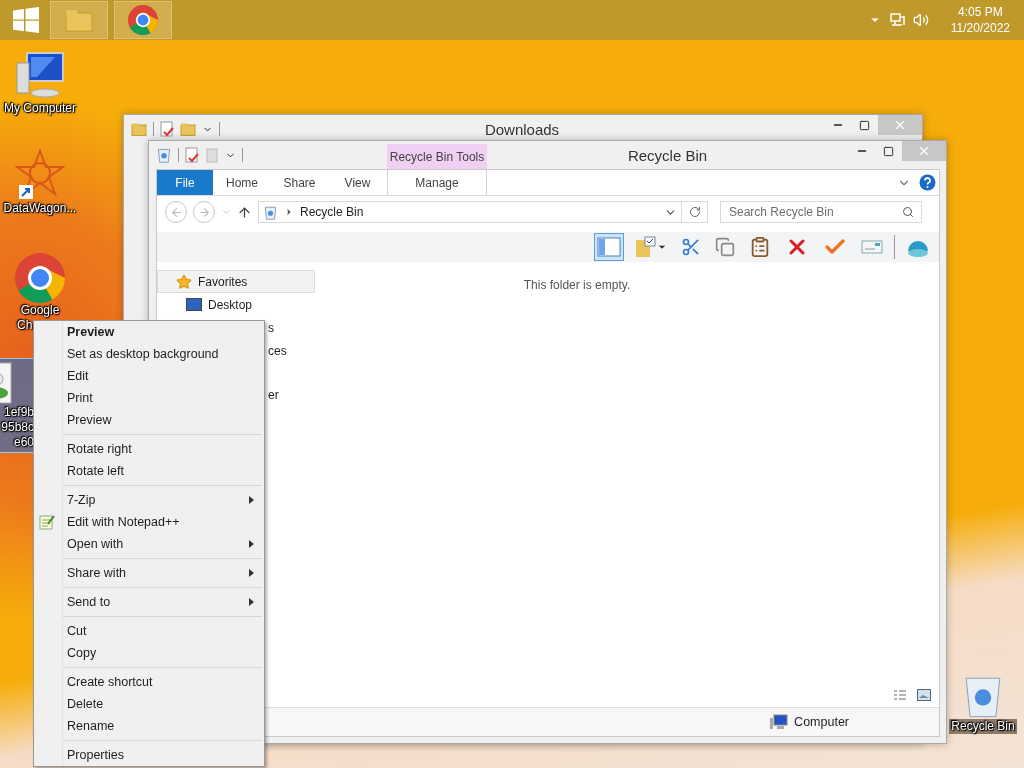 The image size is (1024, 768). What do you see at coordinates (646, 247) in the screenshot?
I see `folder-check-icon` at bounding box center [646, 247].